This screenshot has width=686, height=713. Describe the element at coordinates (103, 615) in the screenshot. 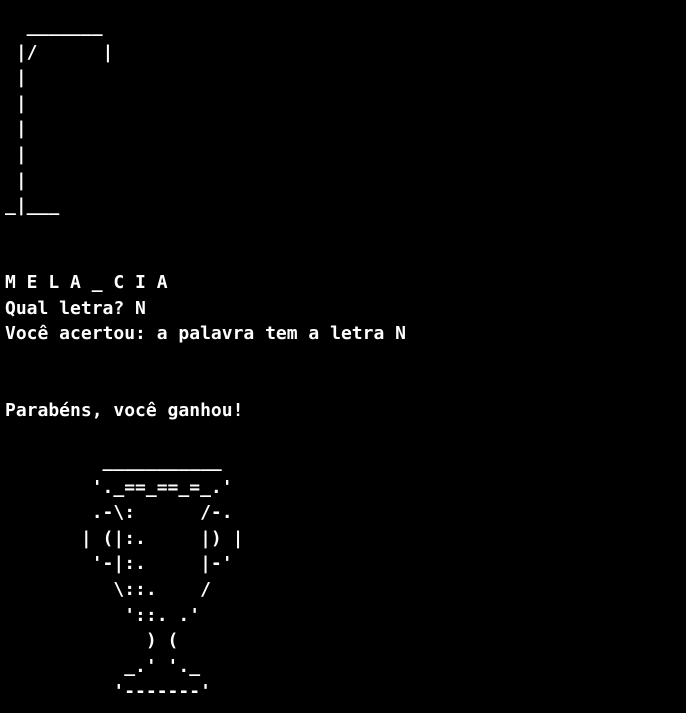

I see `trophy-line: '::. .'` at that location.